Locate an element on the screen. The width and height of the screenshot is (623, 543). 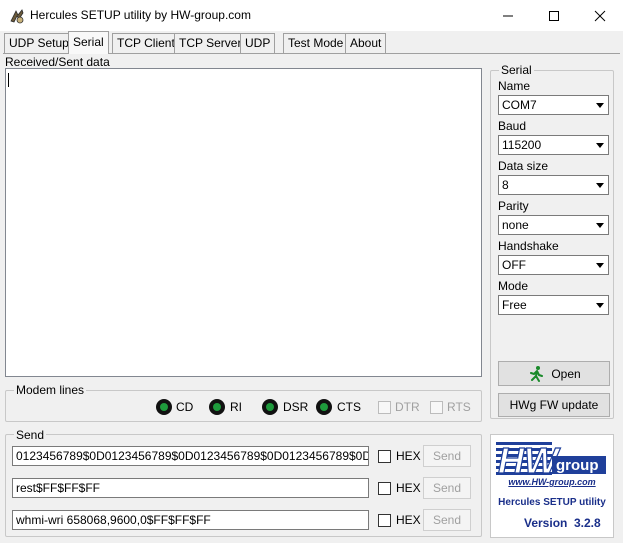
rts-label: RTS is located at coordinates (459, 407).